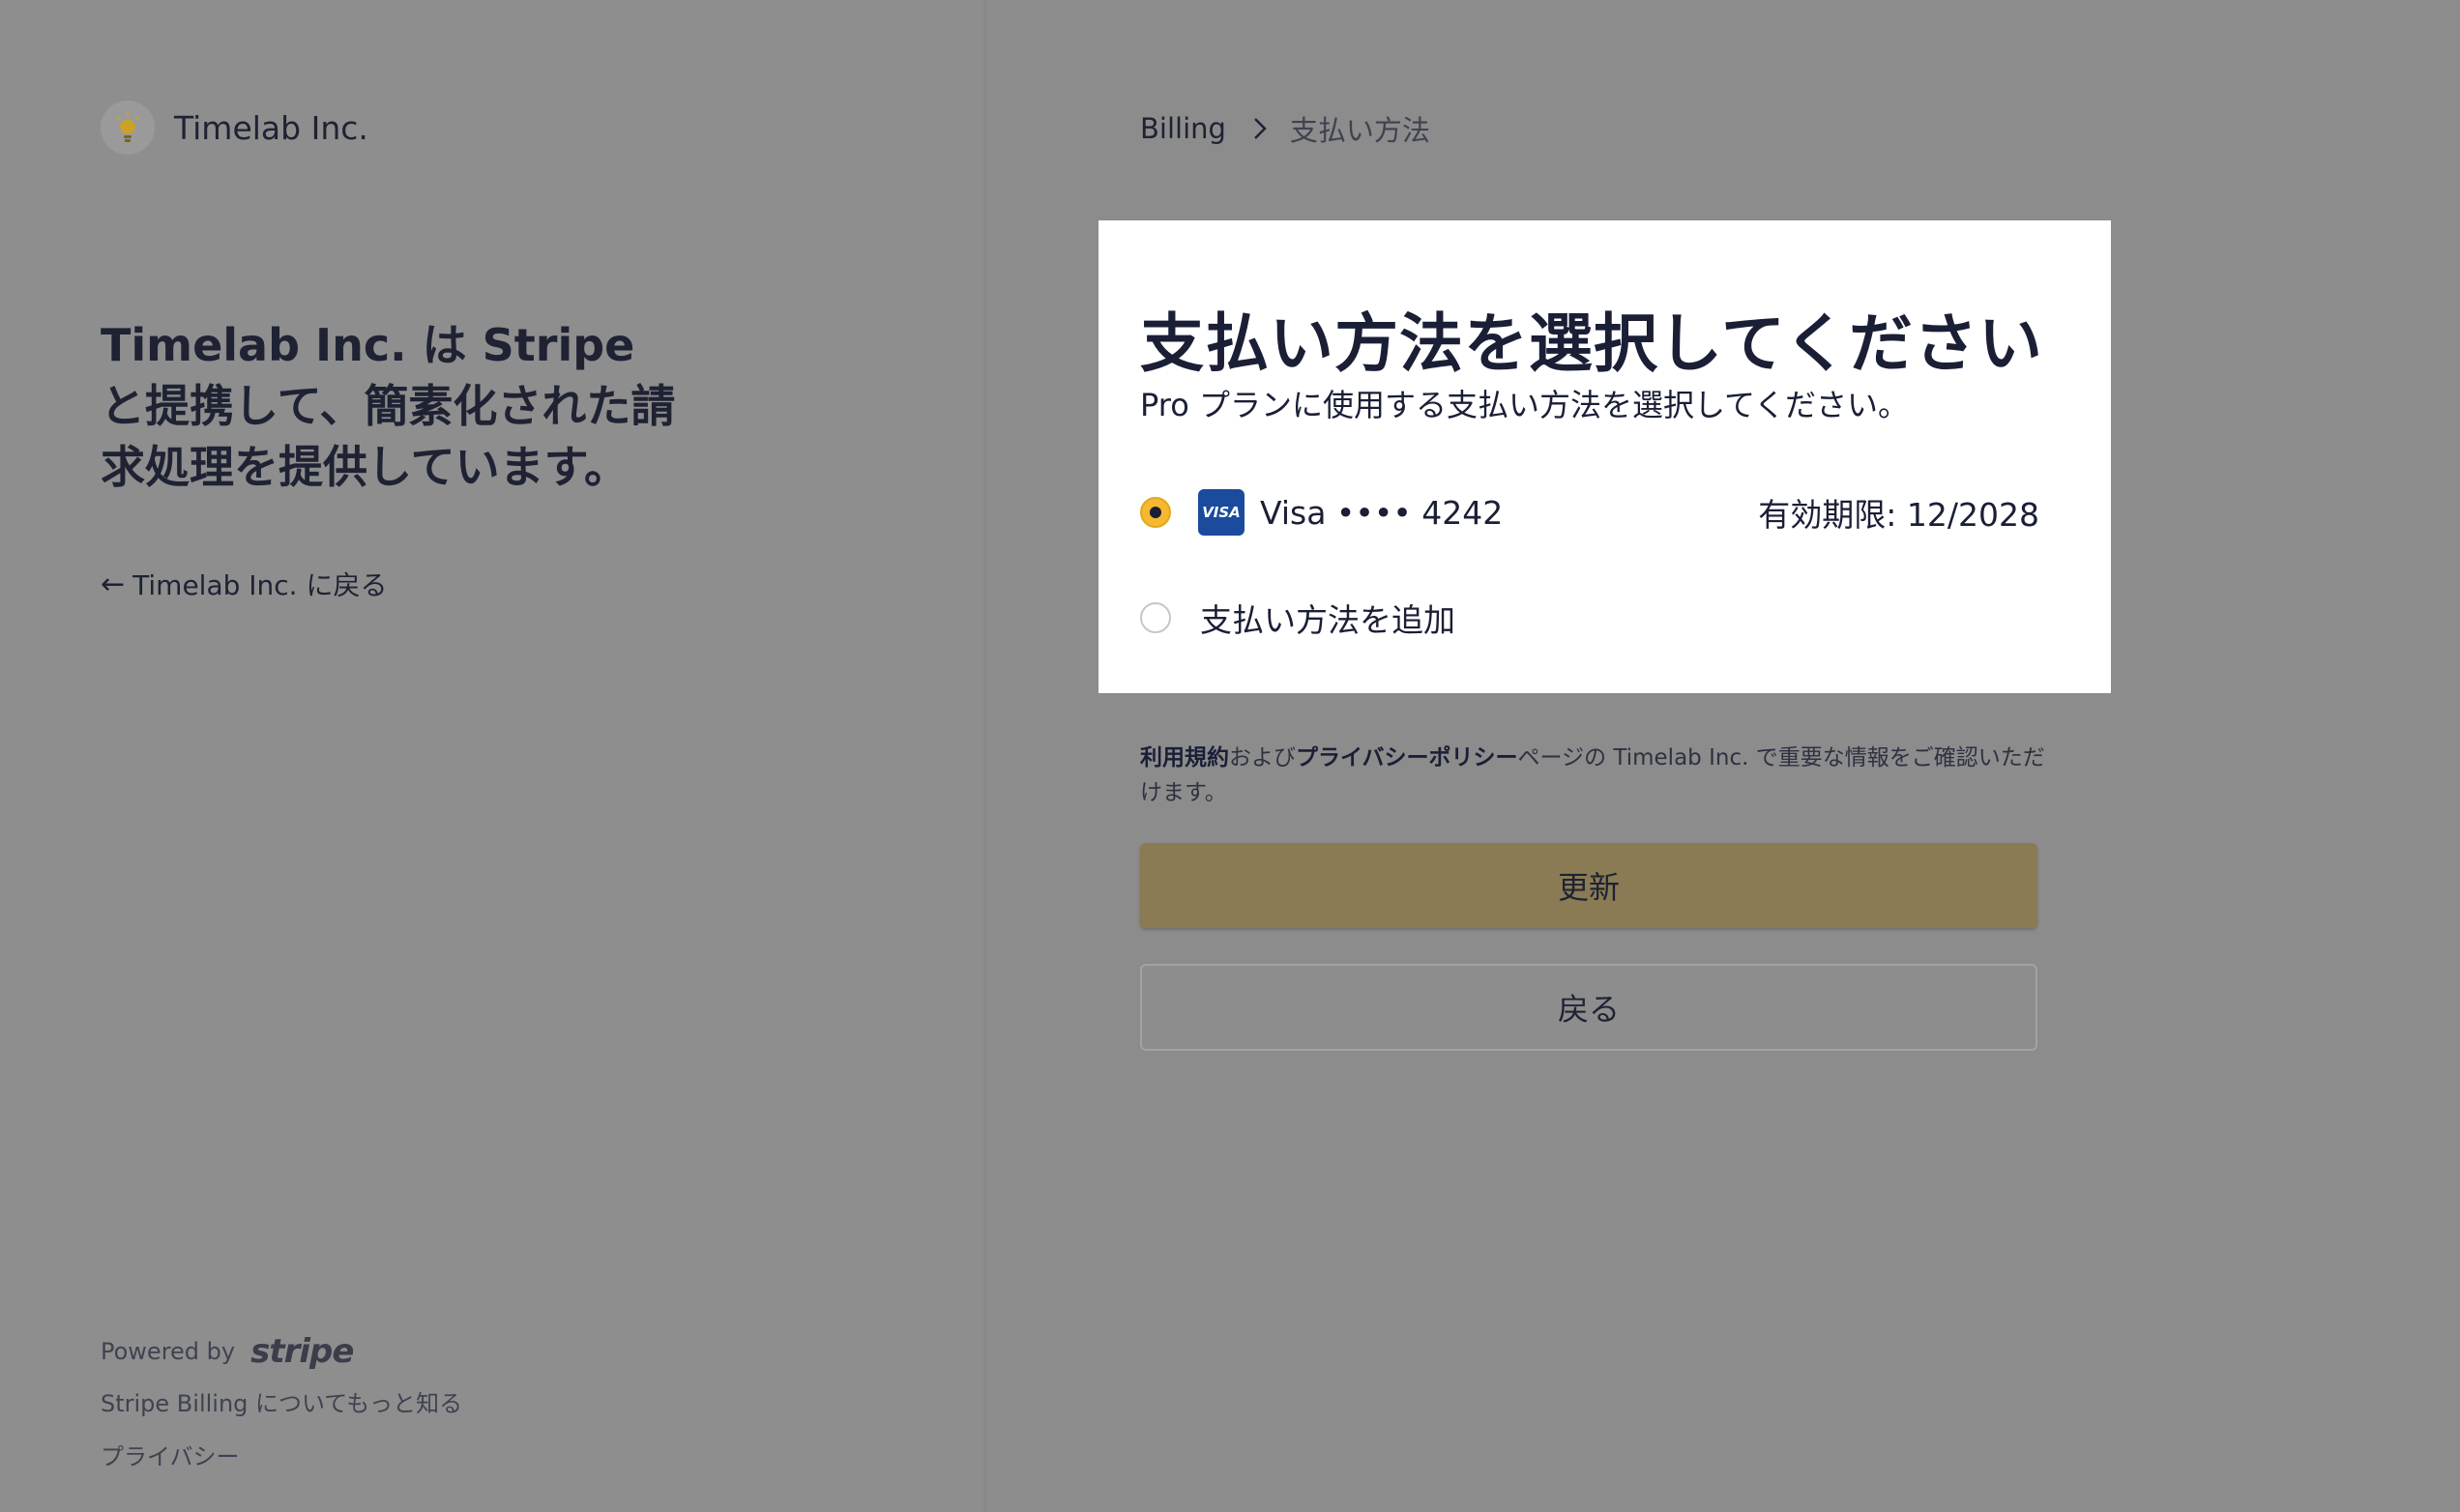 The height and width of the screenshot is (1512, 2460). What do you see at coordinates (113, 584) in the screenshot?
I see `arrow-left-icon: ←` at bounding box center [113, 584].